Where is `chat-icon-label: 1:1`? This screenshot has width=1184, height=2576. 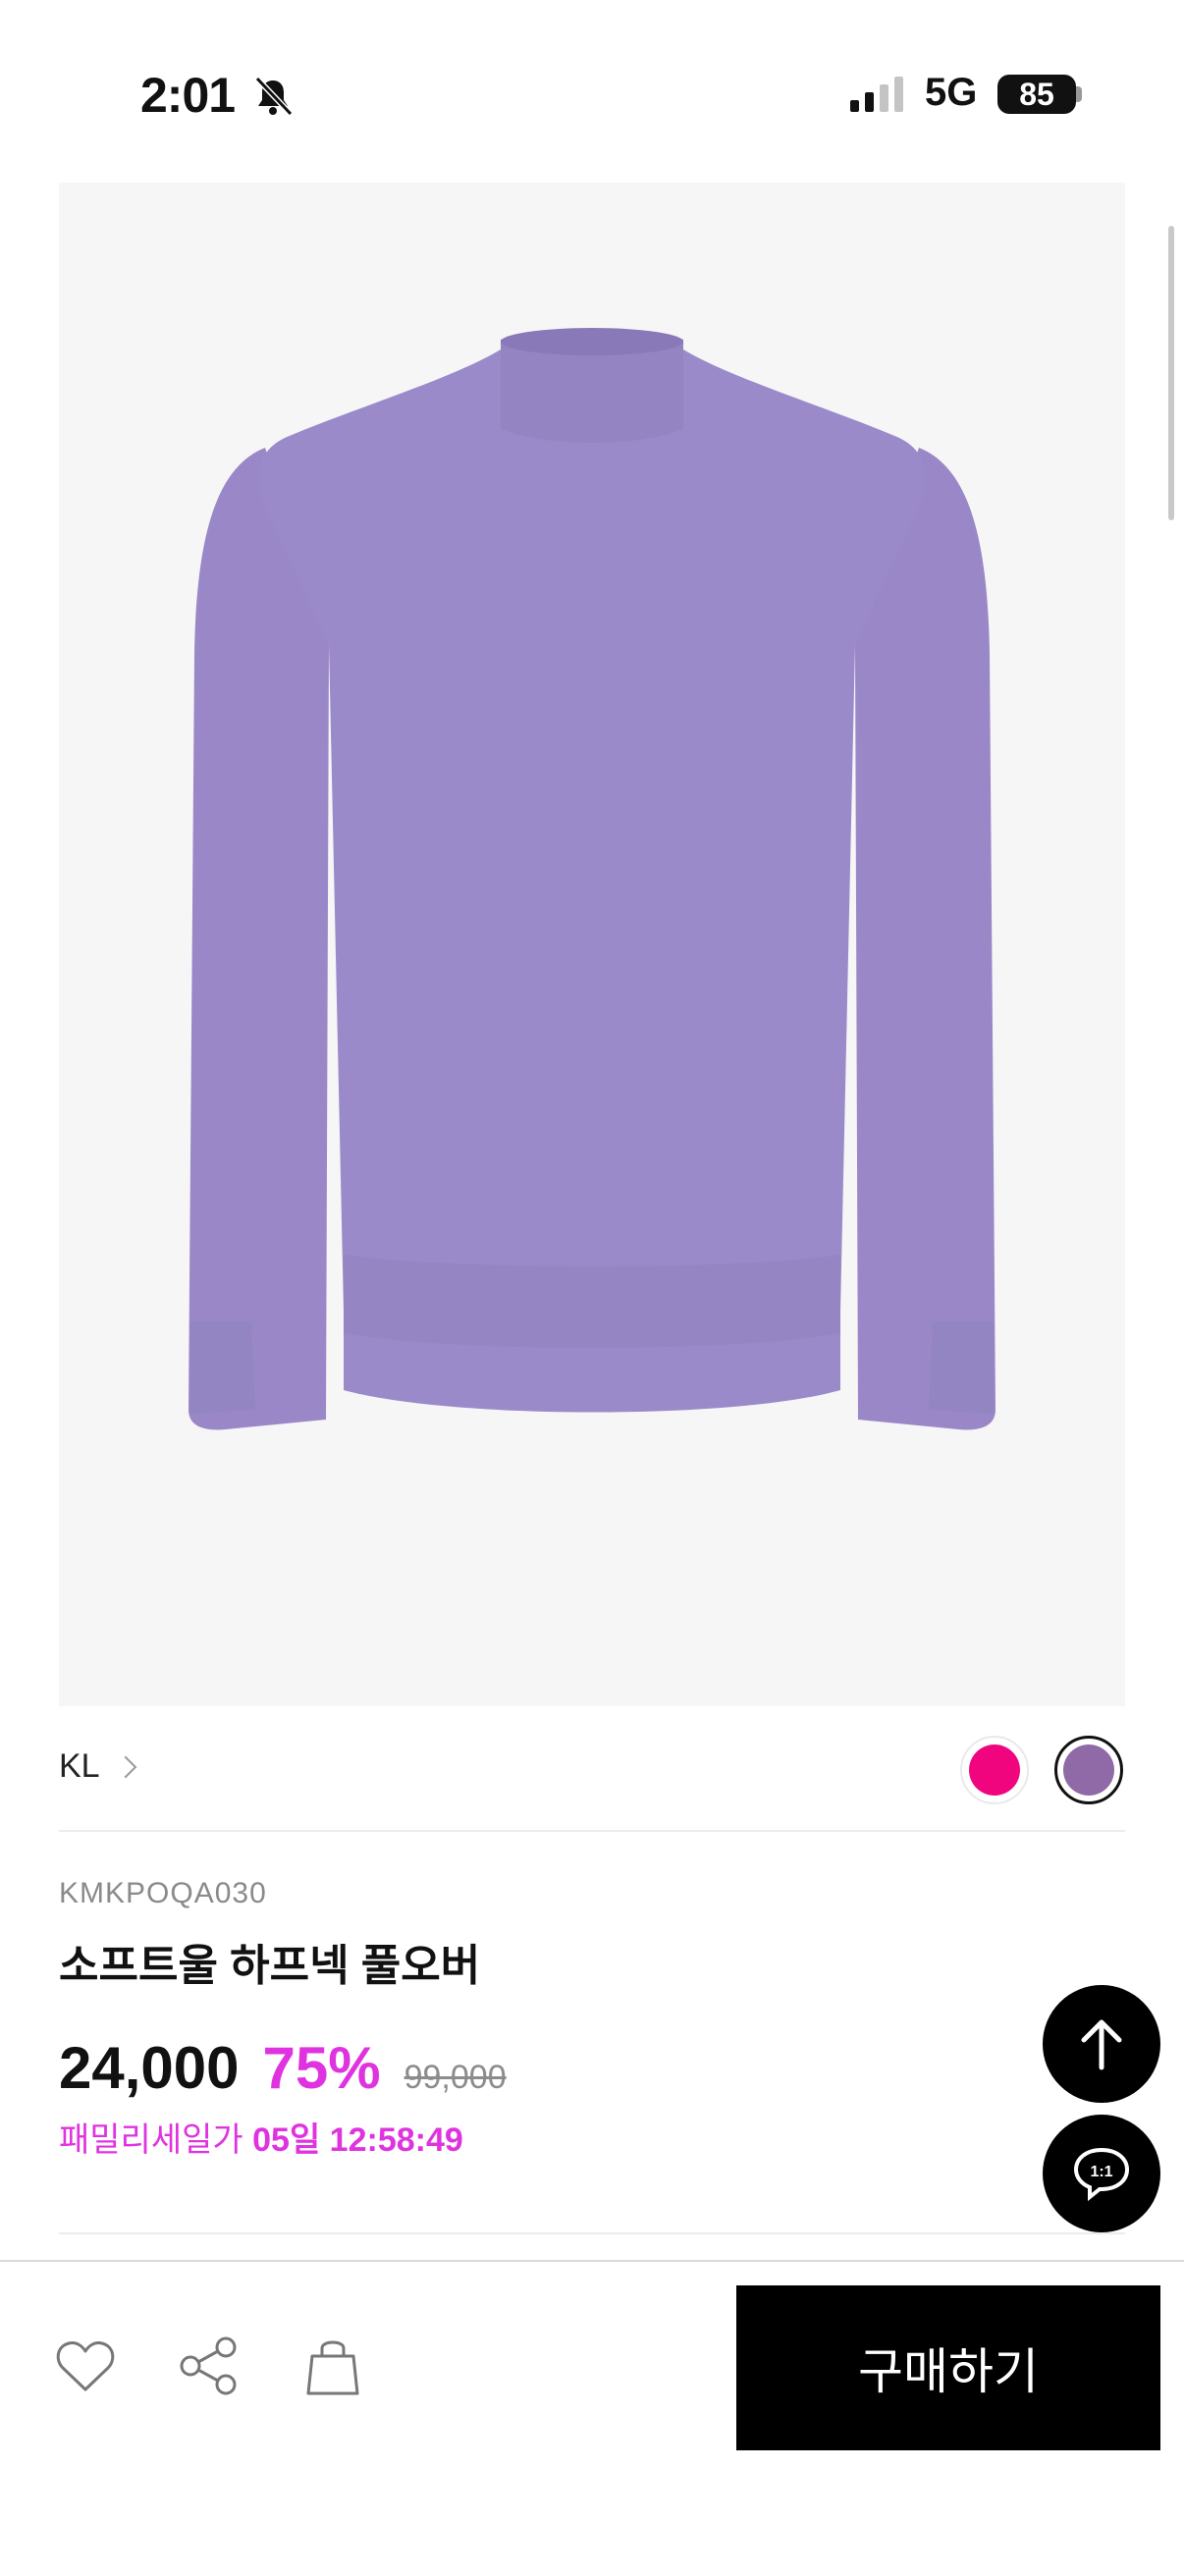
chat-icon-label: 1:1 is located at coordinates (1101, 2172).